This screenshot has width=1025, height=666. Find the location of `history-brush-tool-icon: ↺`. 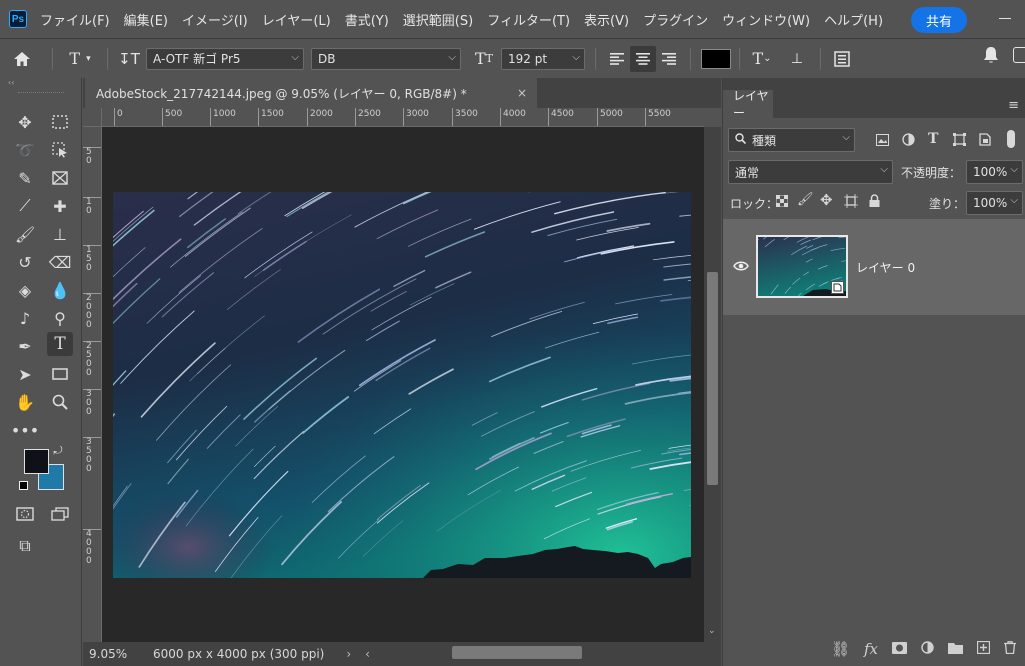

history-brush-tool-icon: ↺ is located at coordinates (25, 262).